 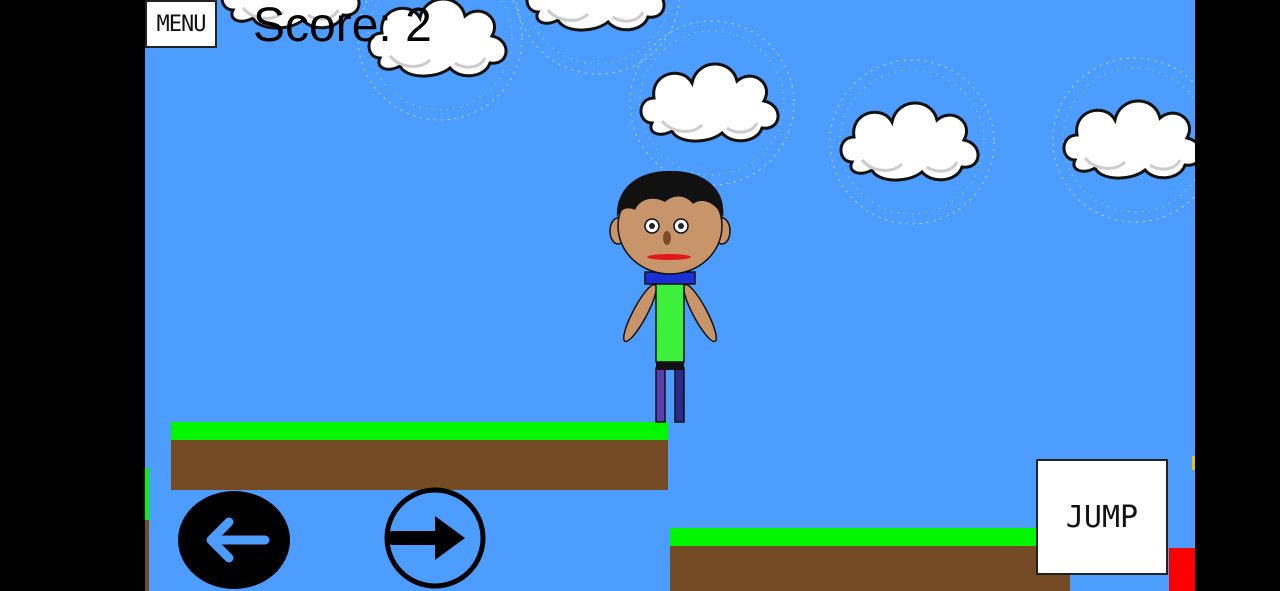 I want to click on ground-platform-lower, so click(x=870, y=559).